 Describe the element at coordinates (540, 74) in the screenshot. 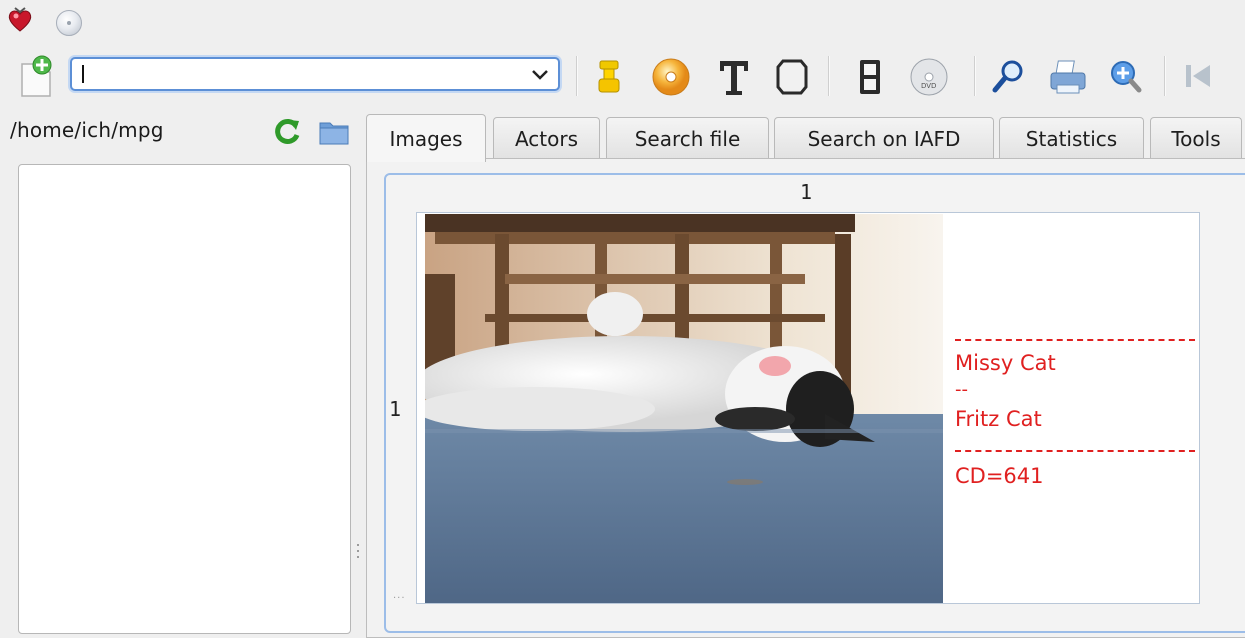

I see `chevron-down-icon` at that location.